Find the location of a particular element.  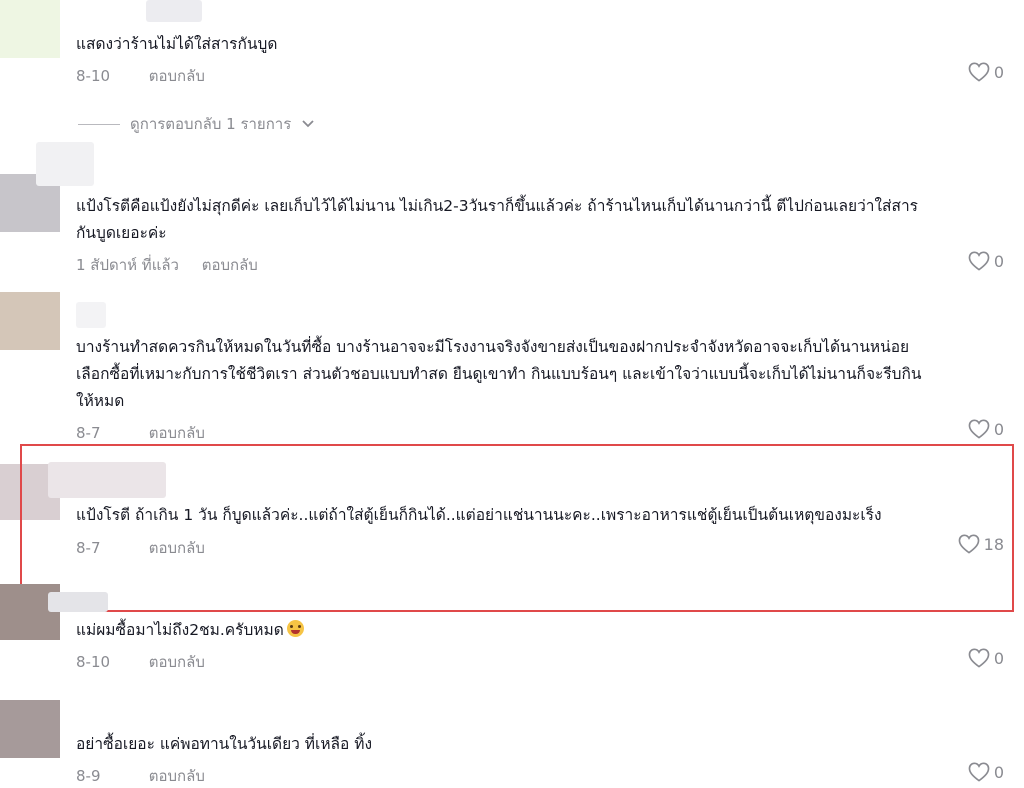

face-holding-back-tears-emoji is located at coordinates (295, 628).